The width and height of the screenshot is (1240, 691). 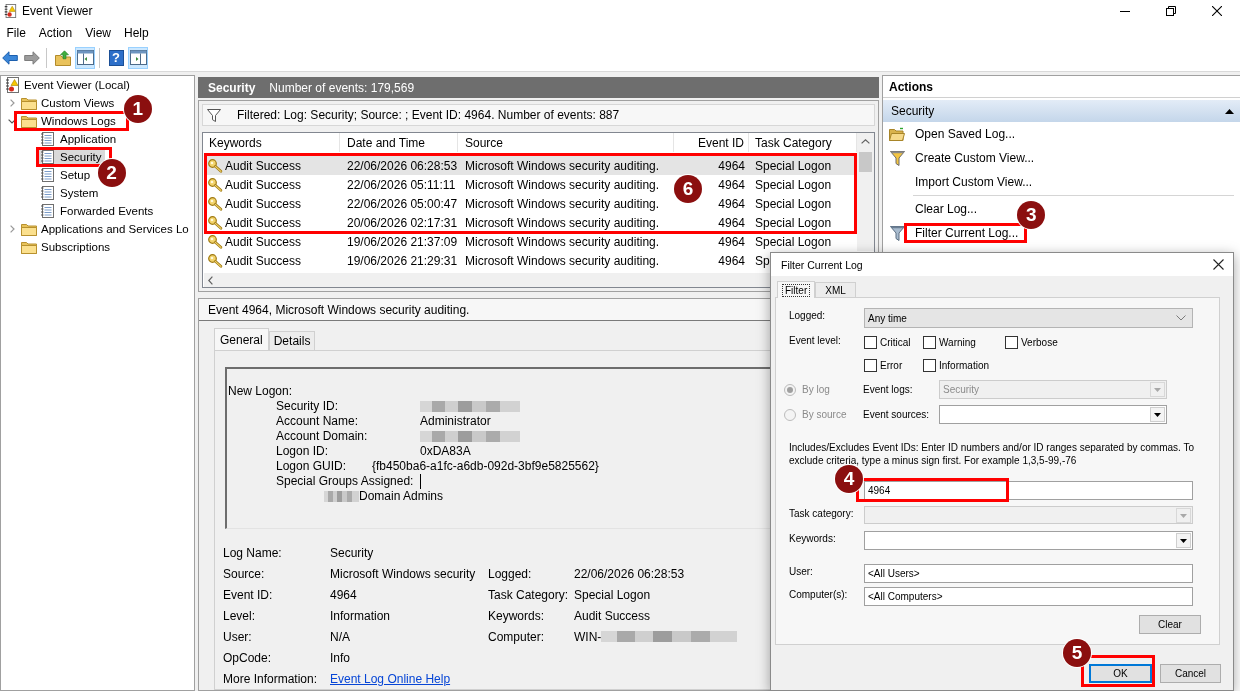 What do you see at coordinates (210, 280) in the screenshot?
I see `chevron-left-icon` at bounding box center [210, 280].